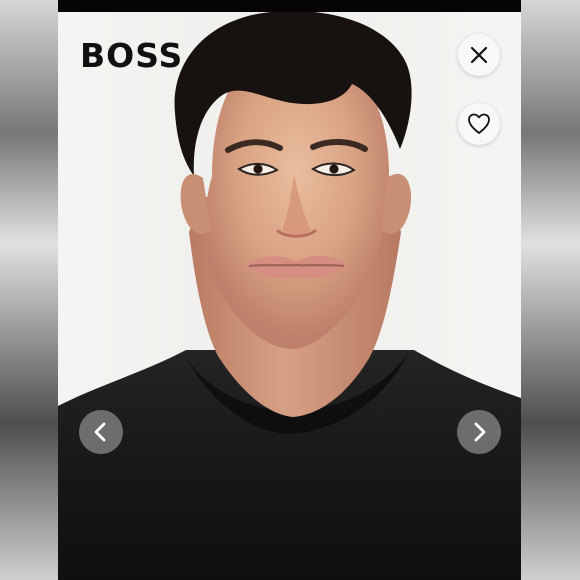  I want to click on blurred-right-background, so click(550, 290).